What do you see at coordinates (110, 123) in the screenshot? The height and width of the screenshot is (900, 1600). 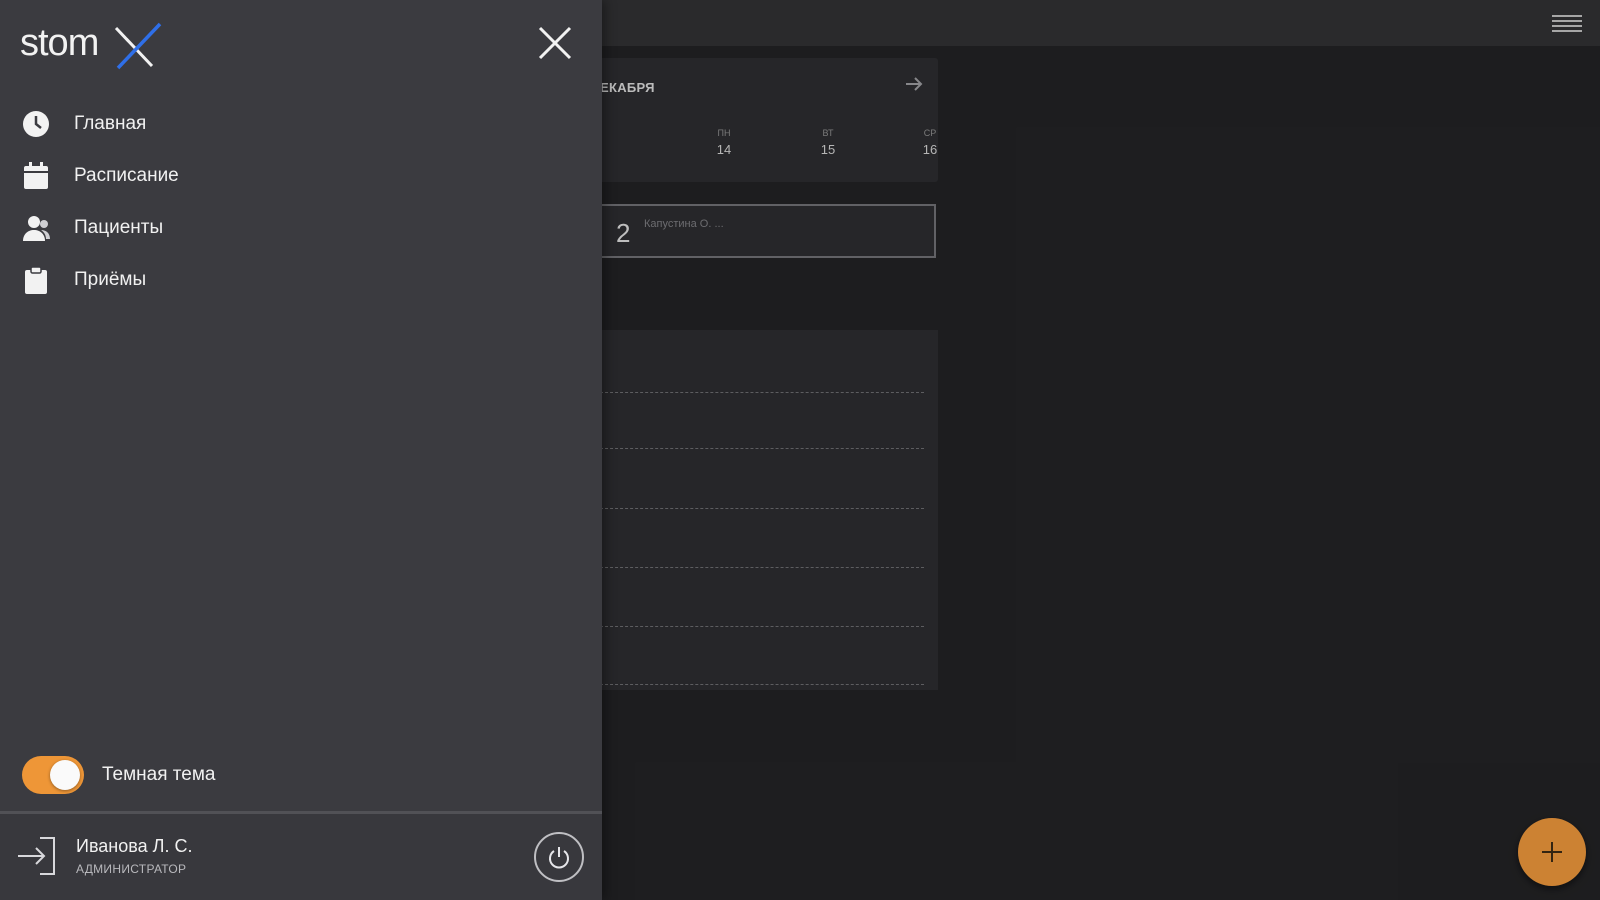 I see `nav-item-label: Главная` at bounding box center [110, 123].